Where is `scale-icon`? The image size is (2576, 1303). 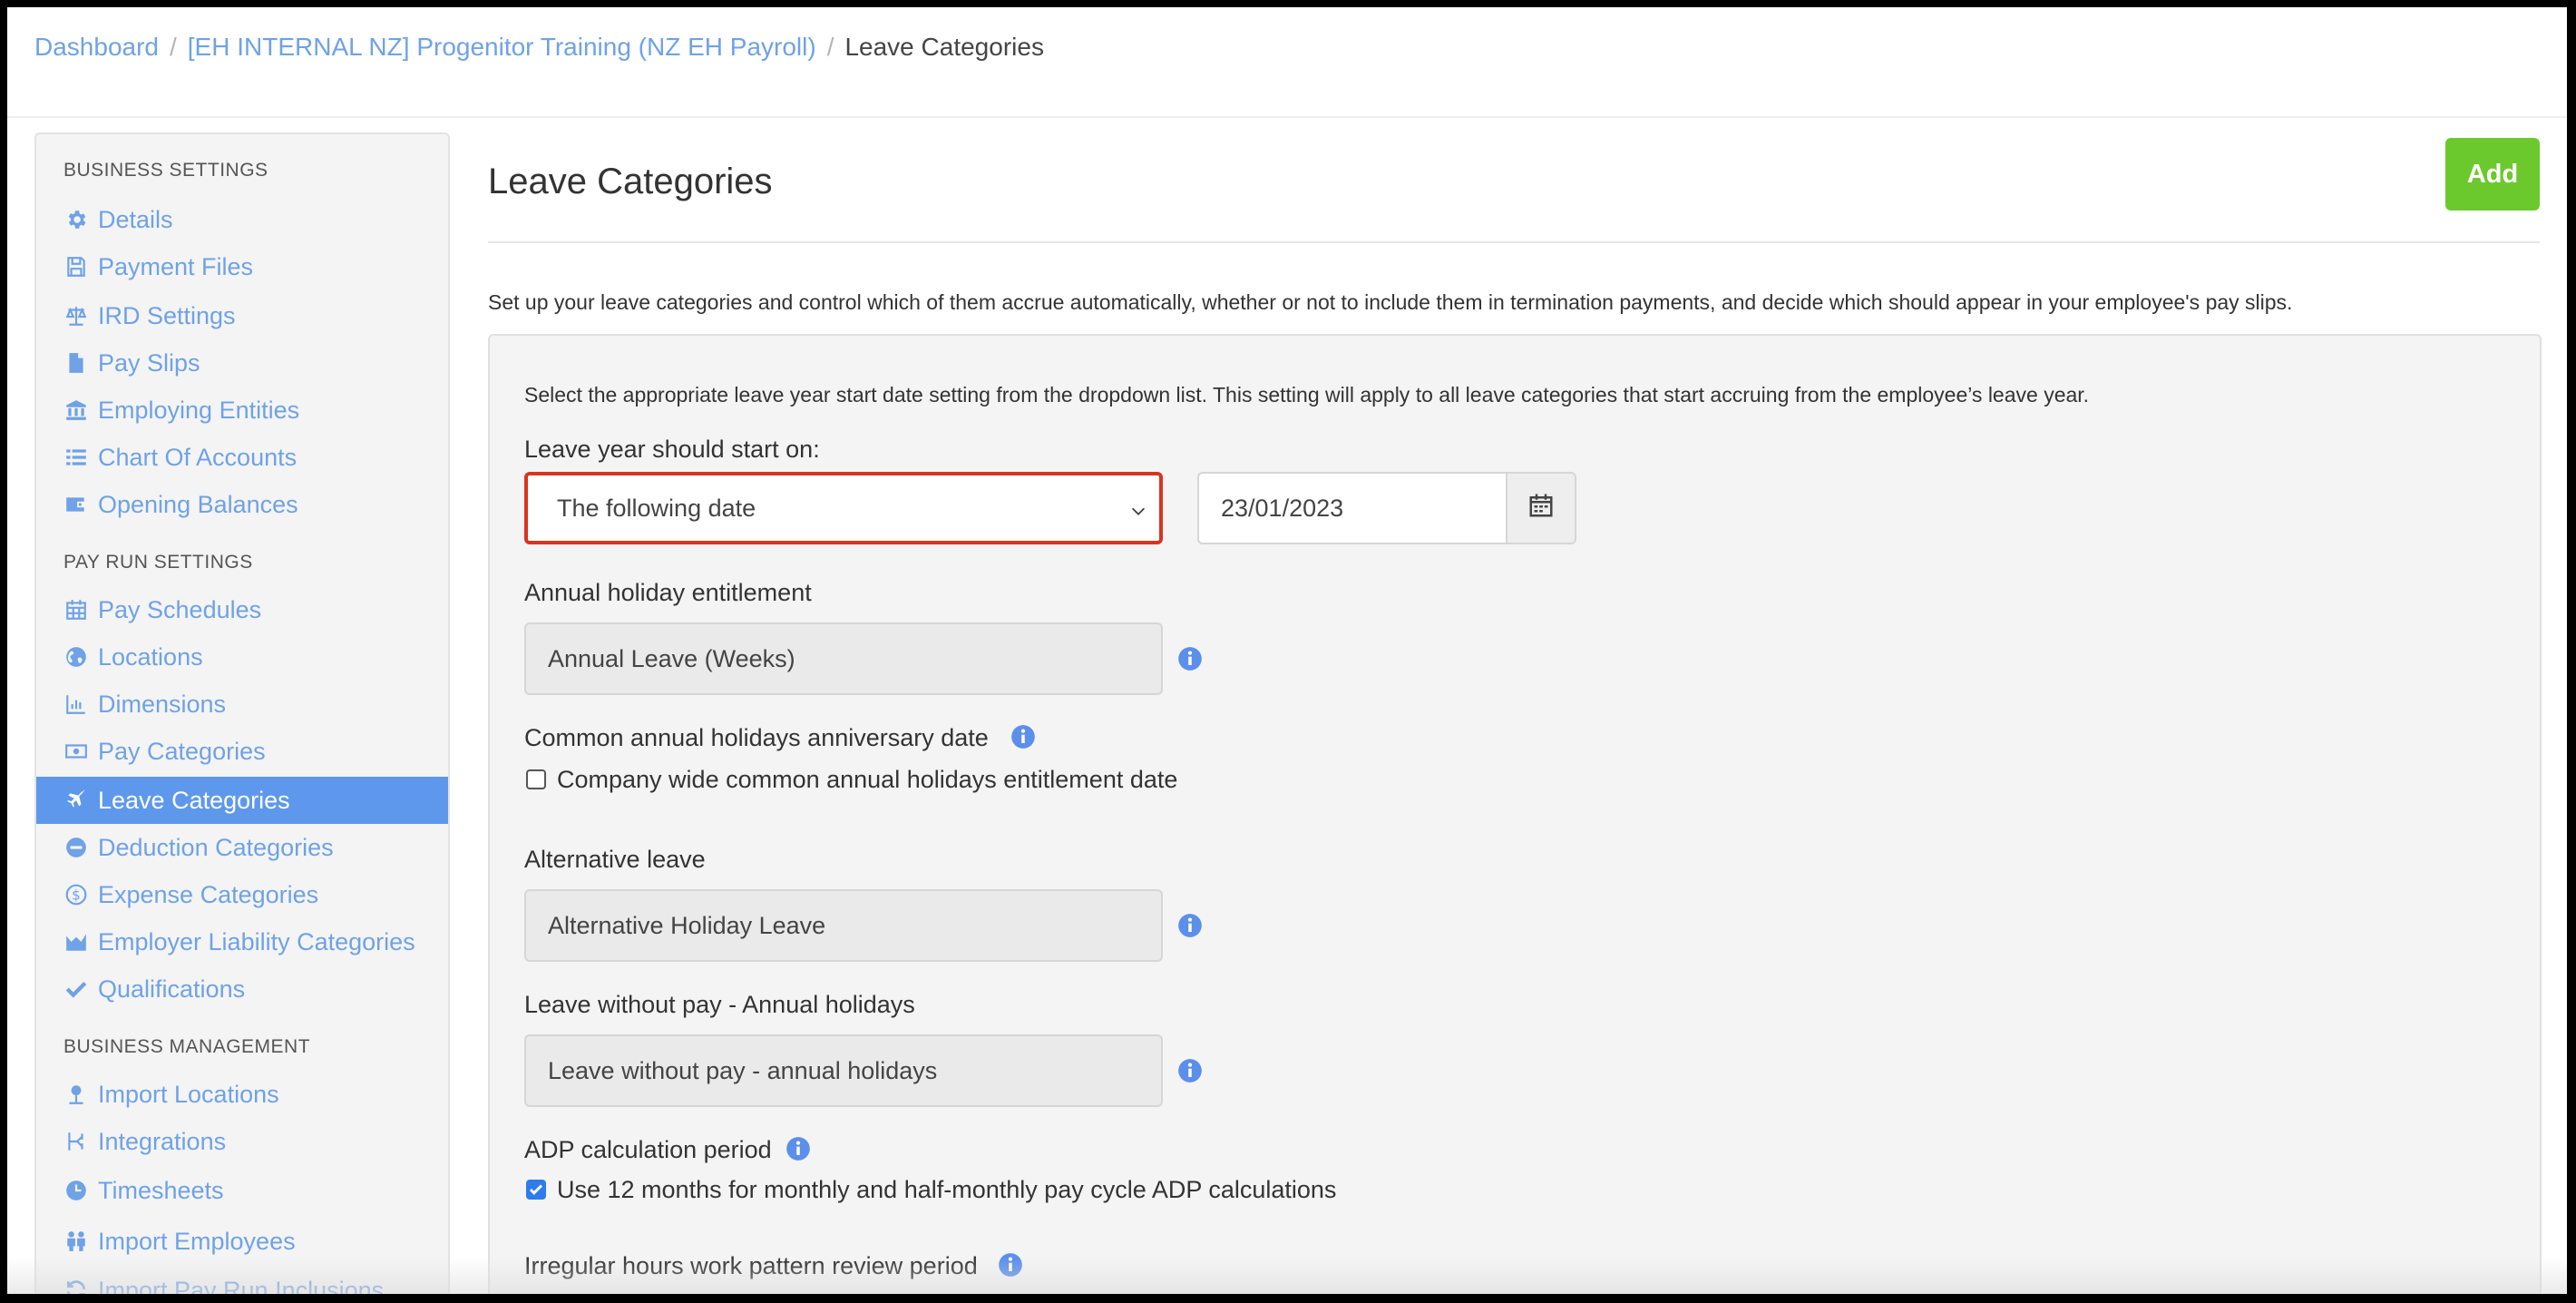 scale-icon is located at coordinates (76, 315).